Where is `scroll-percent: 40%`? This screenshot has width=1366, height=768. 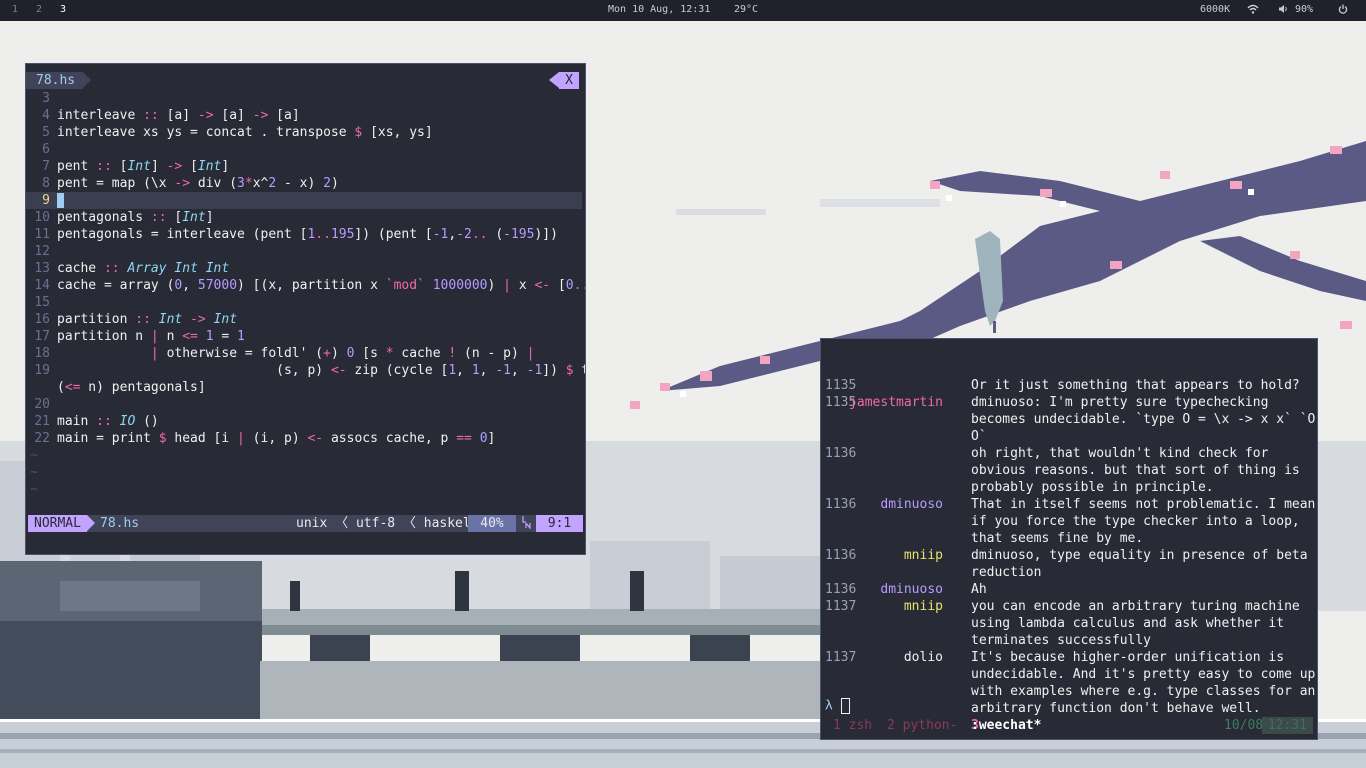
scroll-percent: 40% is located at coordinates (492, 523).